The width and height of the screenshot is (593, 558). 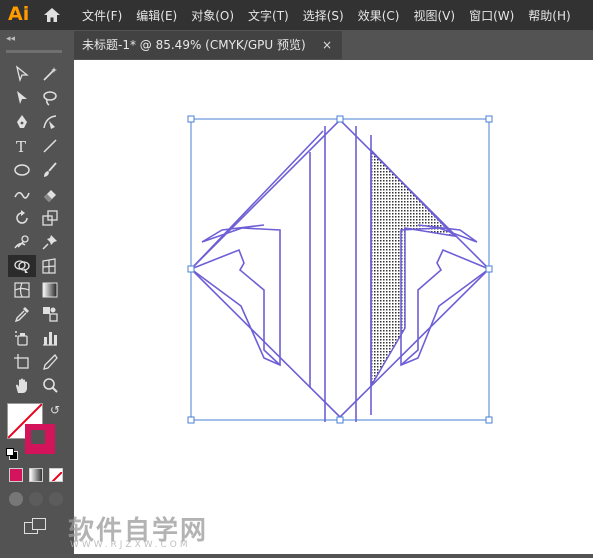 I want to click on screen-mode-icon, so click(x=35, y=526).